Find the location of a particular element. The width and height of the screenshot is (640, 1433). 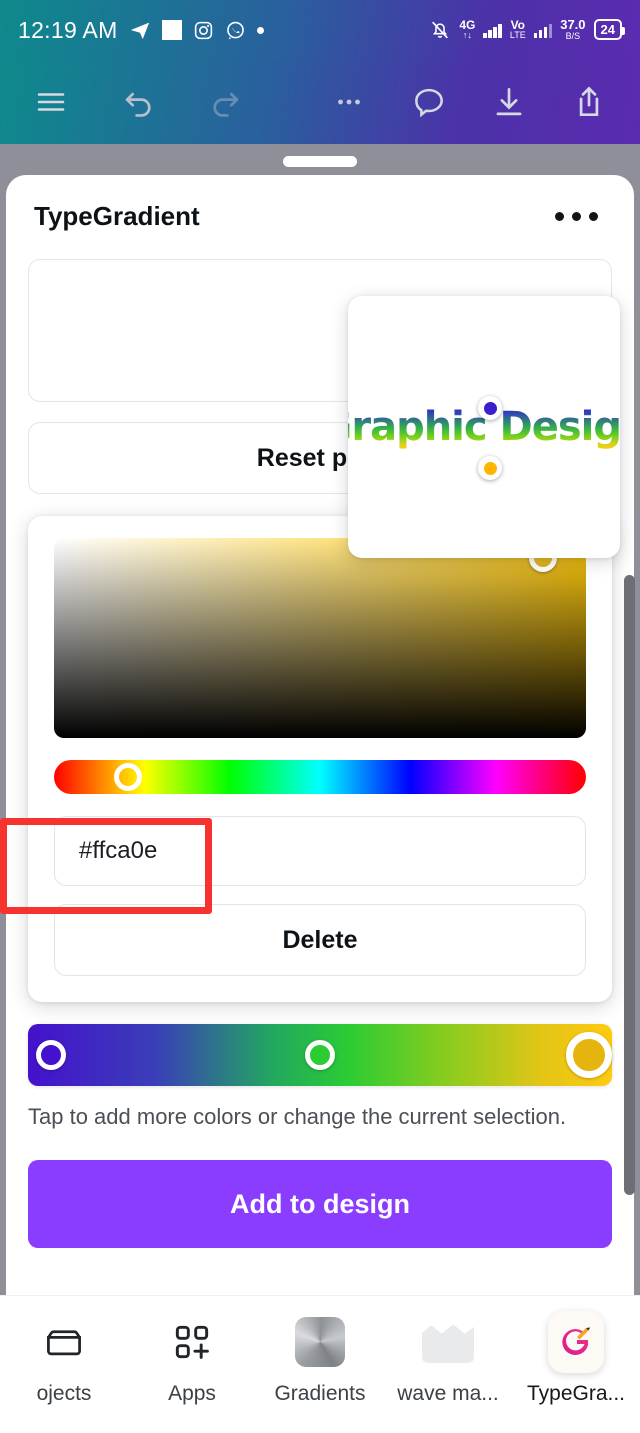

nav-item-apps: Apps is located at coordinates (192, 1360).